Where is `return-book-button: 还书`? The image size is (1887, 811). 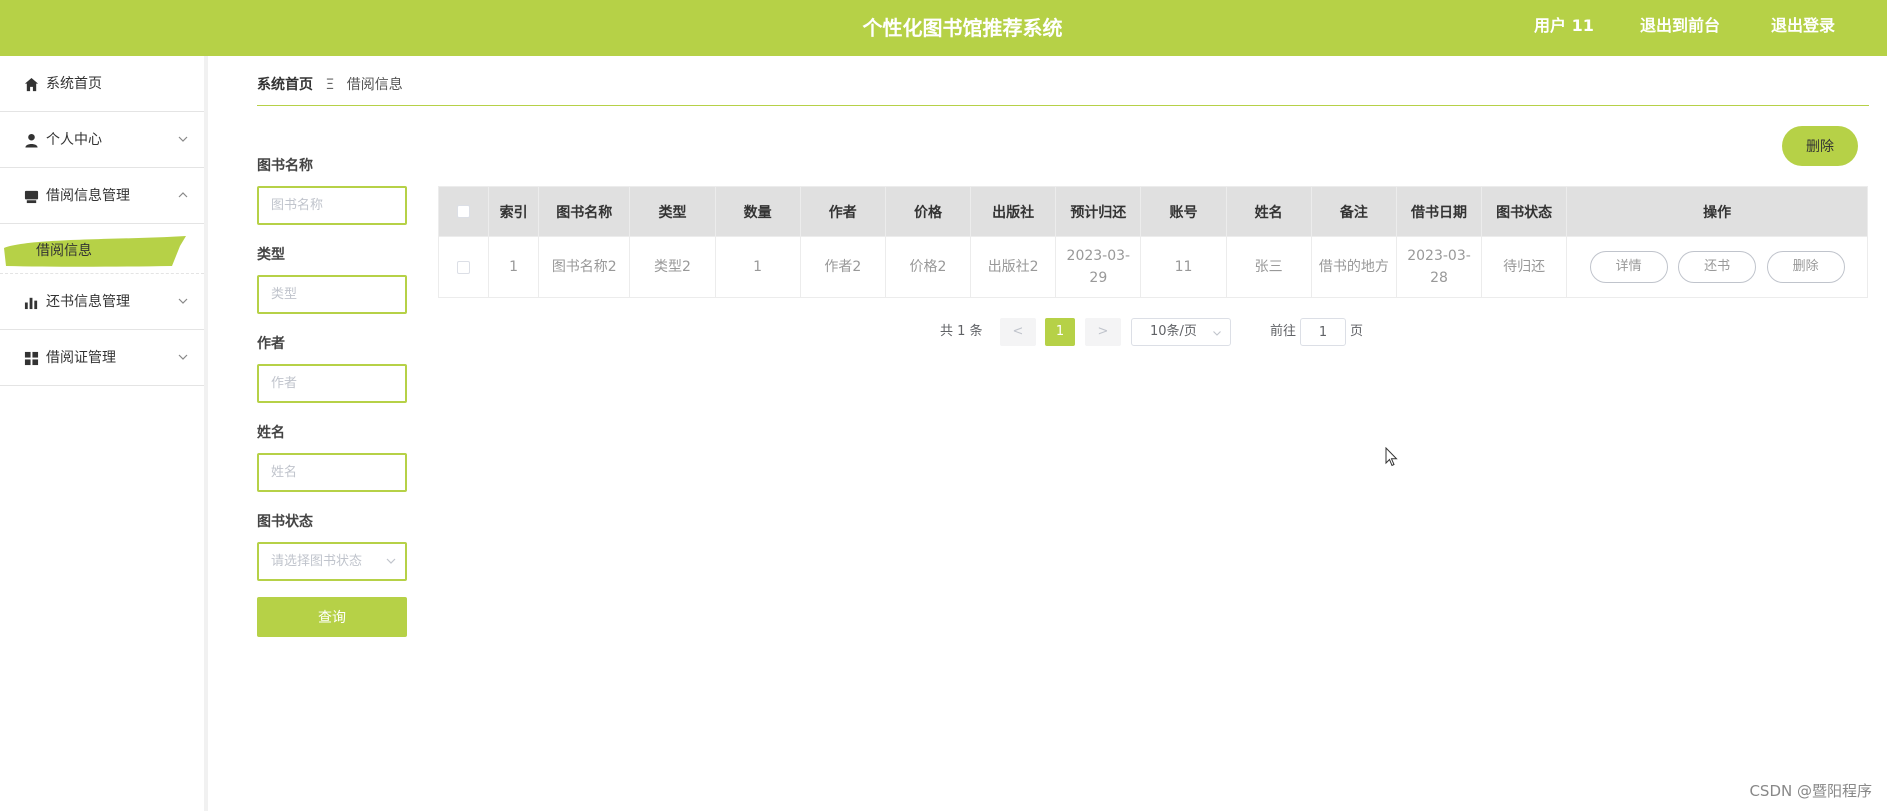 return-book-button: 还书 is located at coordinates (1717, 267).